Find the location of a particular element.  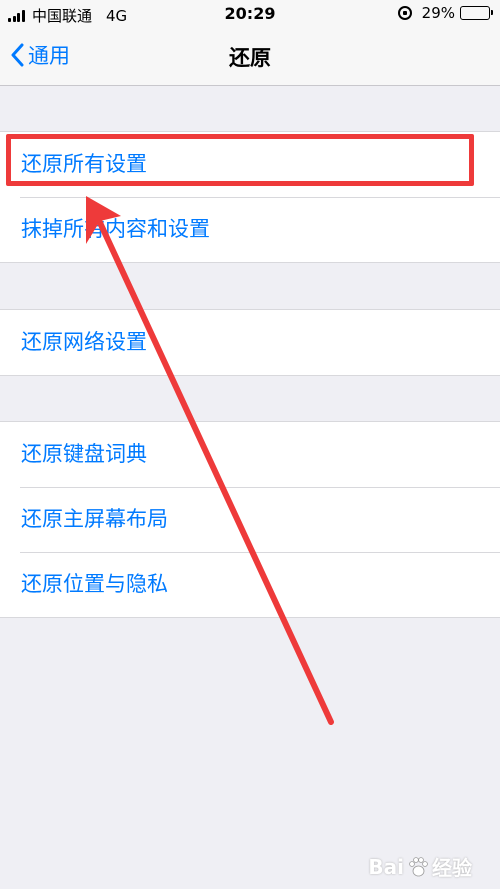

navigation-bar: 通用 还原 is located at coordinates (250, 58).